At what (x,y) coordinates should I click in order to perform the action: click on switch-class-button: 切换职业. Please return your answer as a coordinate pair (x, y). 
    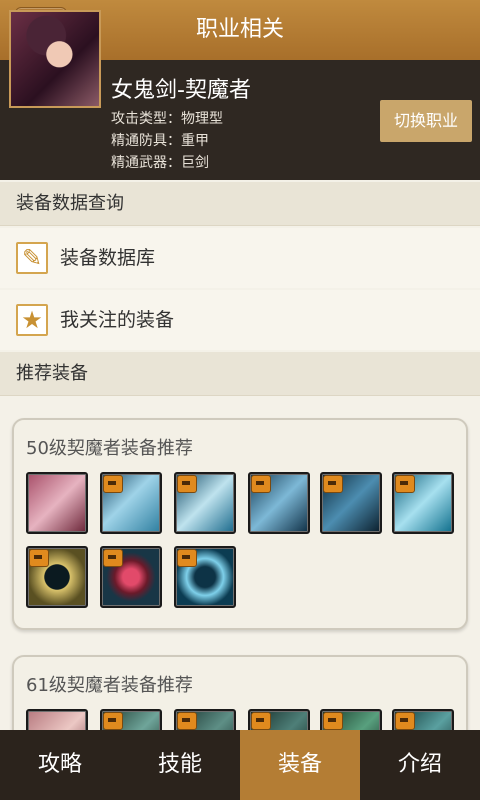
    Looking at the image, I should click on (426, 121).